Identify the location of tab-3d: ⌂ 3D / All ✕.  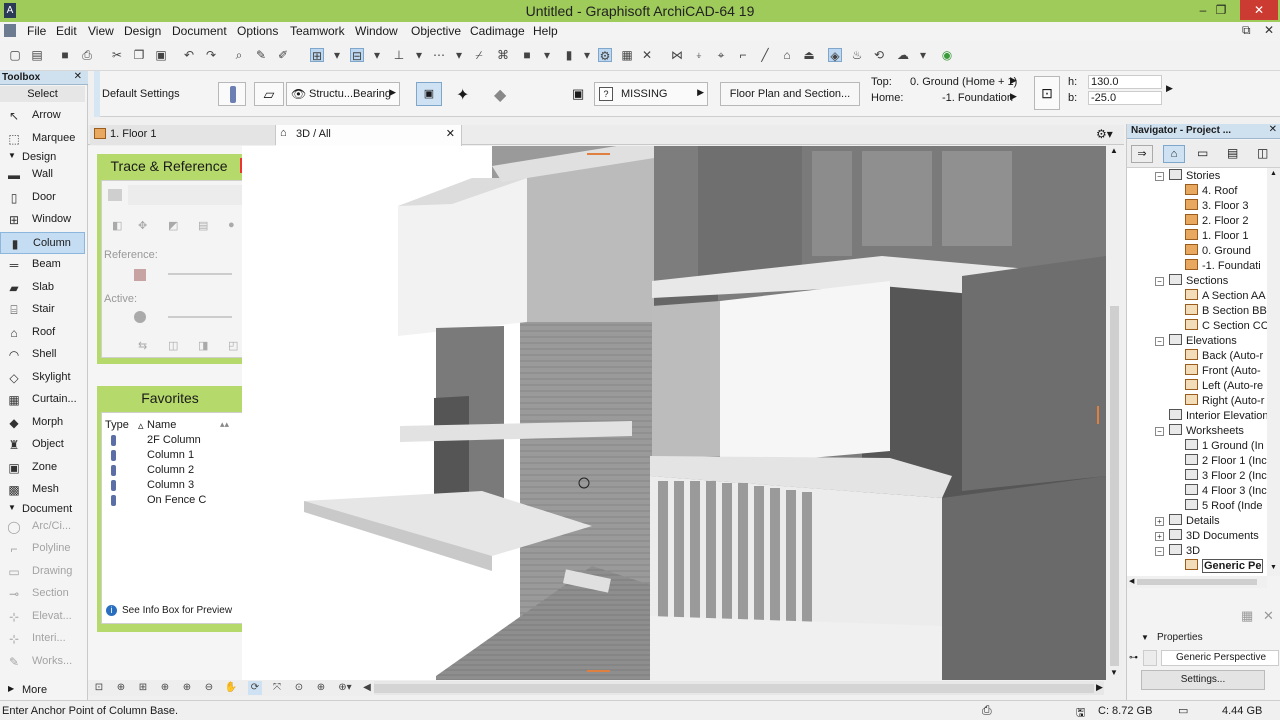
(369, 135).